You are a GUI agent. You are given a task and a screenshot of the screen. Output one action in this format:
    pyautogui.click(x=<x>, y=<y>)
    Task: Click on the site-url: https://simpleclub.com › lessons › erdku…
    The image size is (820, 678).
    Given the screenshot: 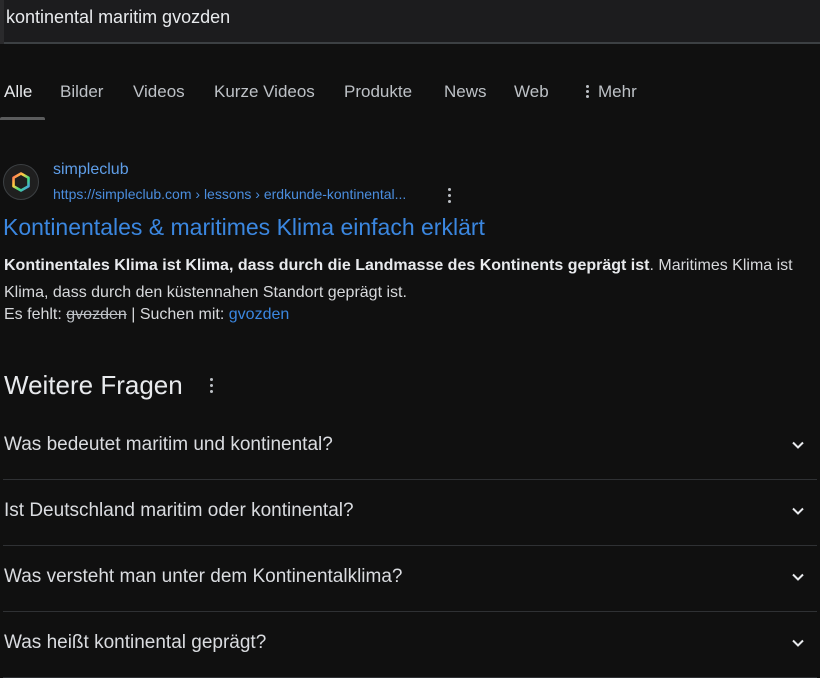 What is the action you would take?
    pyautogui.click(x=229, y=194)
    